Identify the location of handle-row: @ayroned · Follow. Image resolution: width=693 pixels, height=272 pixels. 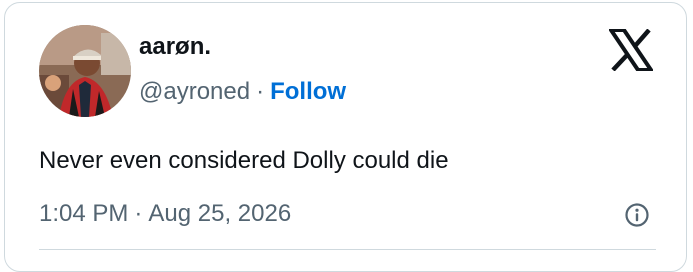
(242, 92).